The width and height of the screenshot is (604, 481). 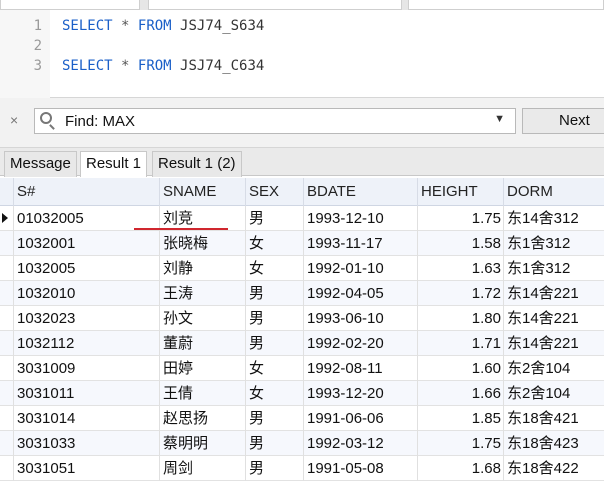 I want to click on cell-sname: 王涛, so click(x=203, y=293).